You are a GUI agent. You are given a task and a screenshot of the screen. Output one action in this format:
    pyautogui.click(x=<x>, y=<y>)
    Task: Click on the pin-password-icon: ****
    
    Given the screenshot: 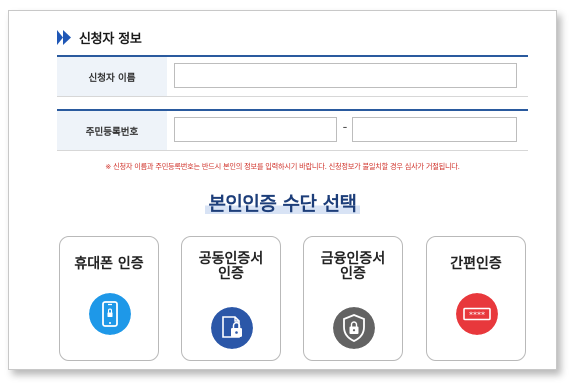 What is the action you would take?
    pyautogui.click(x=477, y=314)
    